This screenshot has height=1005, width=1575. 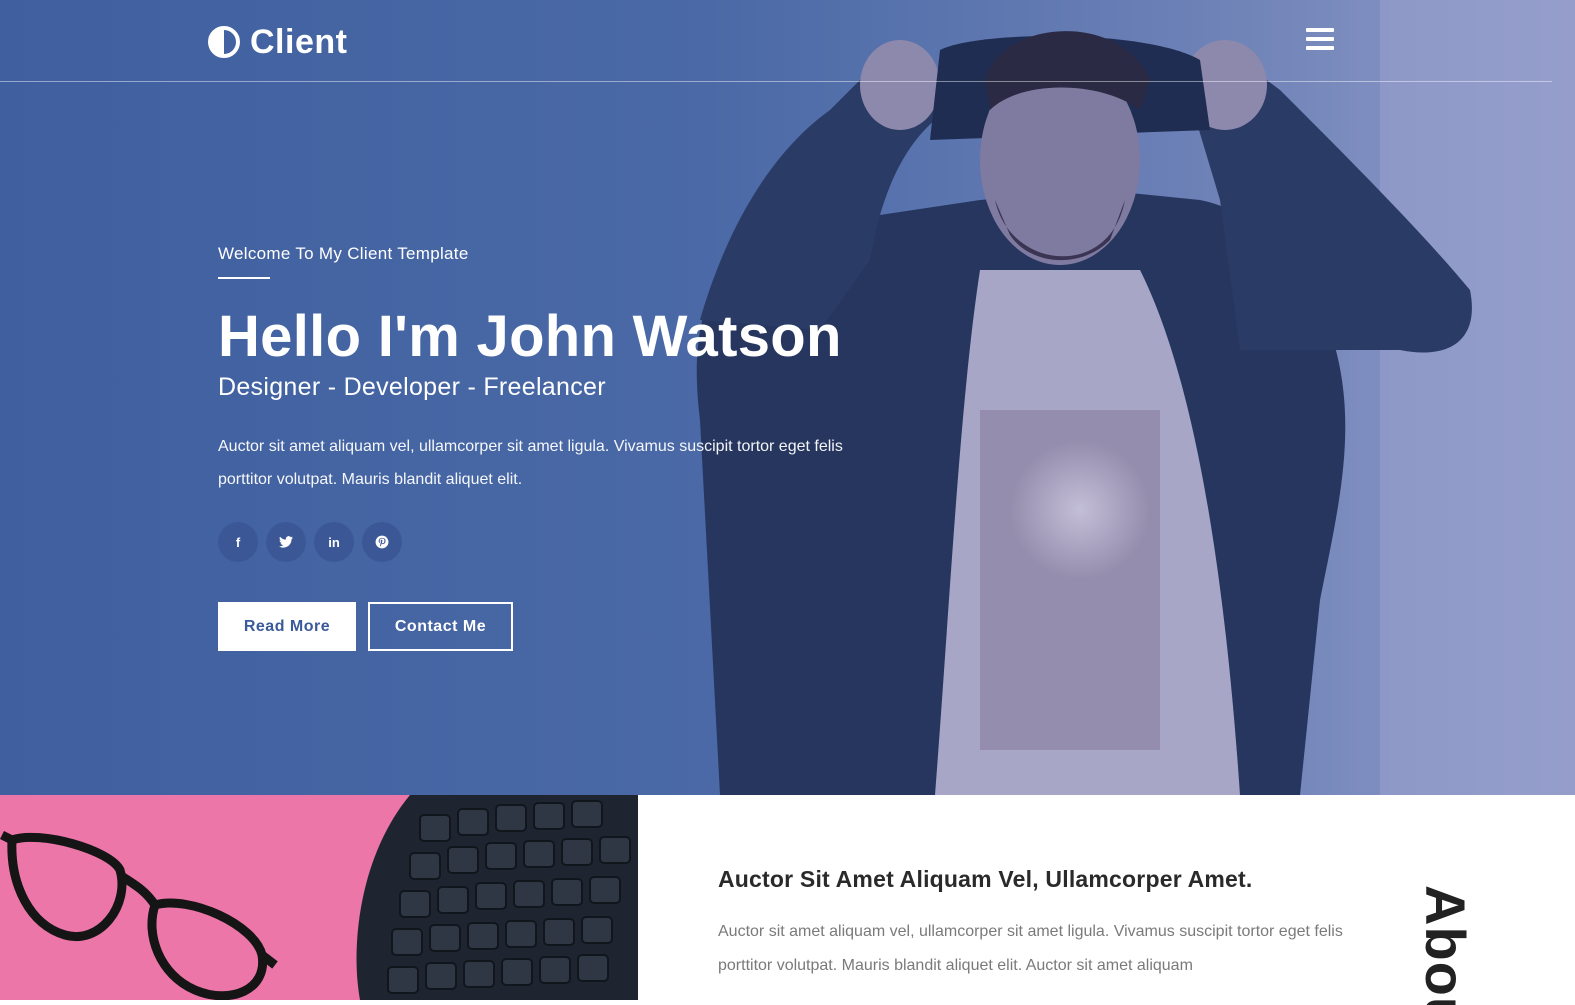 I want to click on twitter-icon, so click(x=286, y=542).